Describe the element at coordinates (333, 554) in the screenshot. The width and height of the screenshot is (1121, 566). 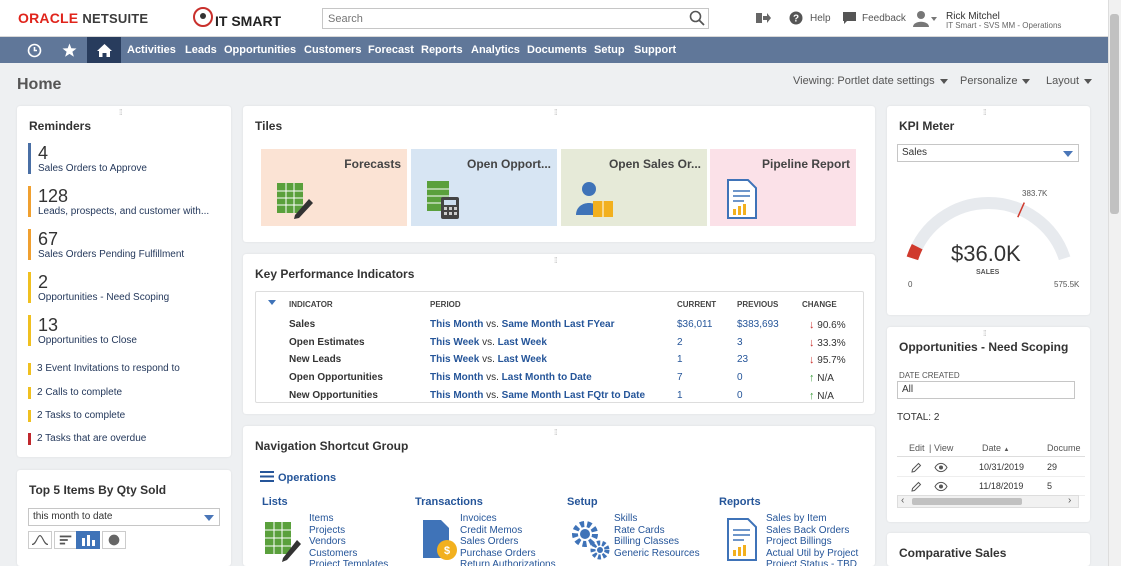
I see `shortcut-link: Customers` at that location.